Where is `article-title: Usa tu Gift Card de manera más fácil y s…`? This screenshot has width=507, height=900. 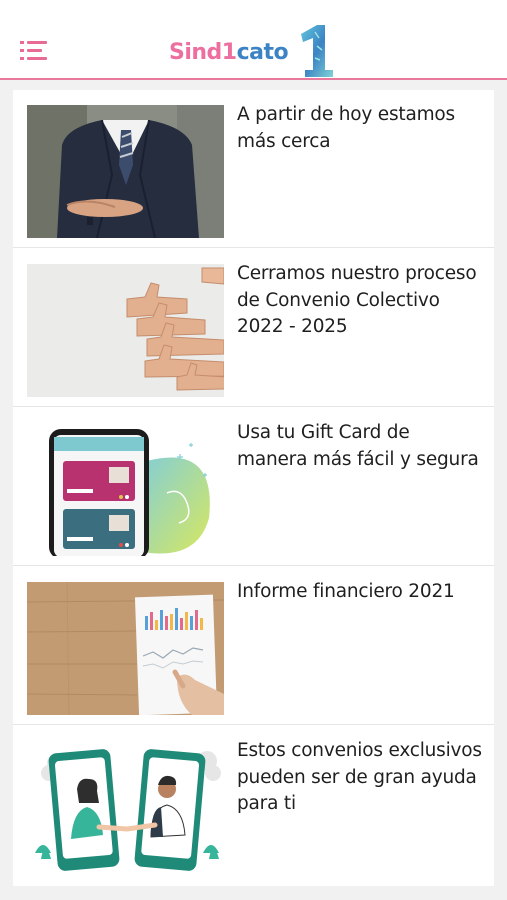 article-title: Usa tu Gift Card de manera más fácil y s… is located at coordinates (361, 446).